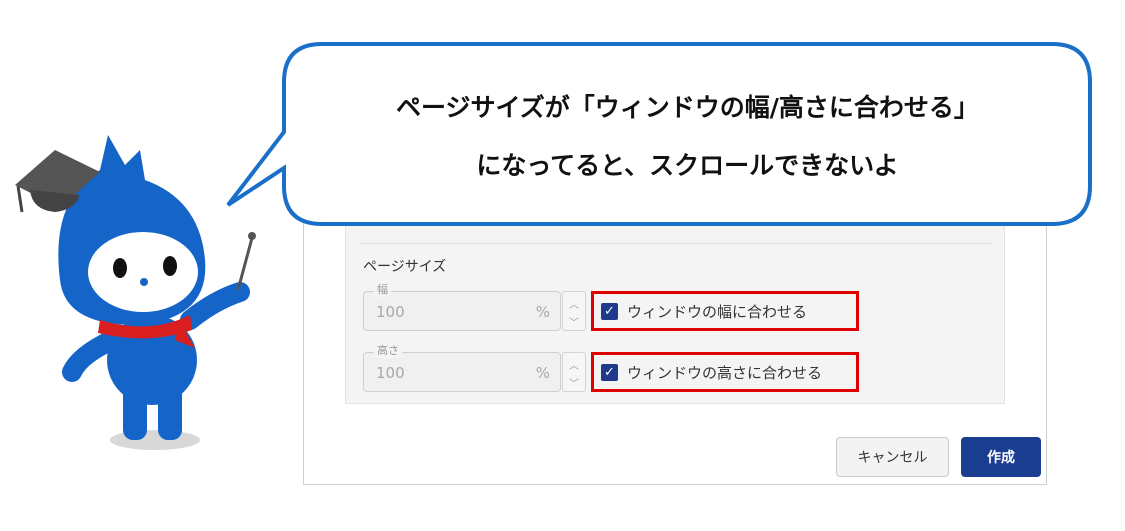 Image resolution: width=1125 pixels, height=531 pixels. I want to click on bubble-text-line2: になってると、スクロールできないよ, so click(687, 165).